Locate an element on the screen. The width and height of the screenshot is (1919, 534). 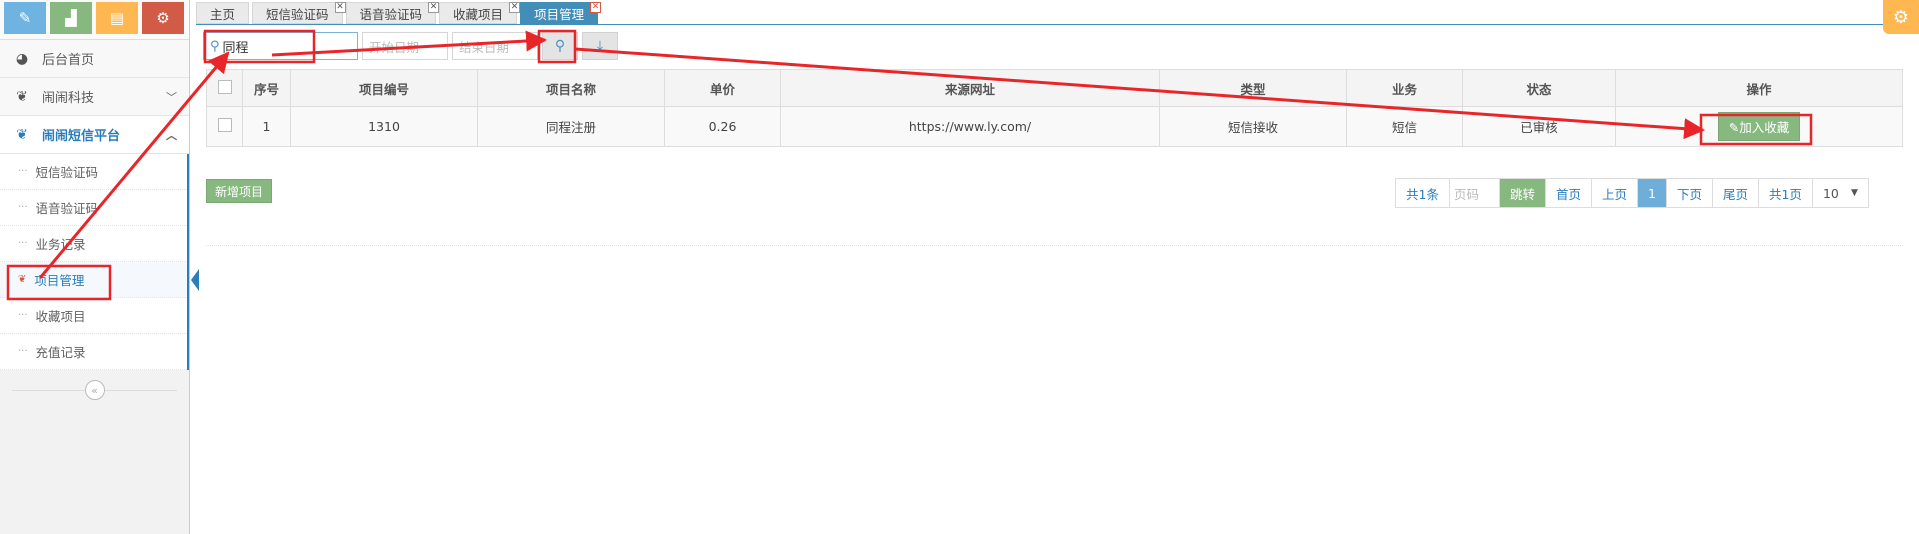
sidebar-item-label: 业务记录 is located at coordinates (60, 244).